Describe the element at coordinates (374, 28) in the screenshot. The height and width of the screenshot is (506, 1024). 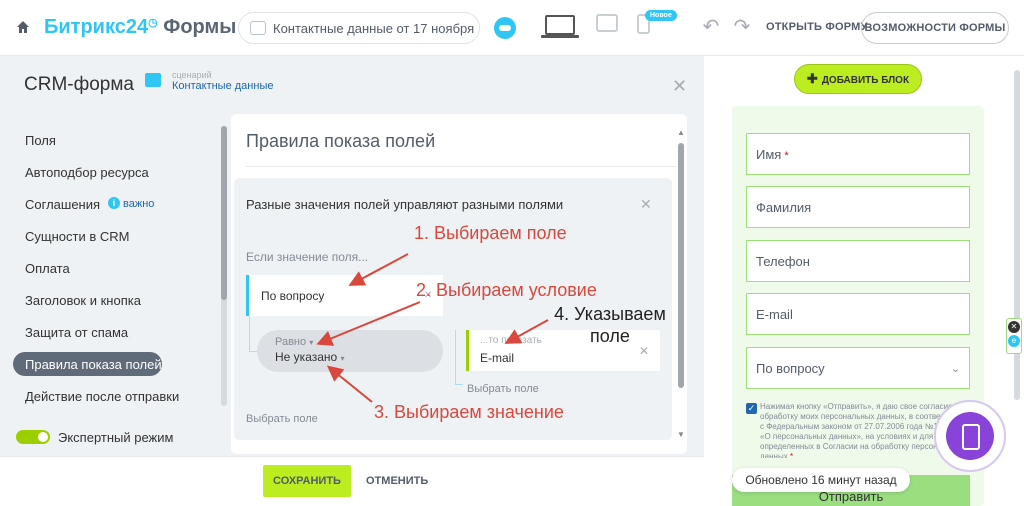
I see `document-title: Контактные данные от 17 ноября` at that location.